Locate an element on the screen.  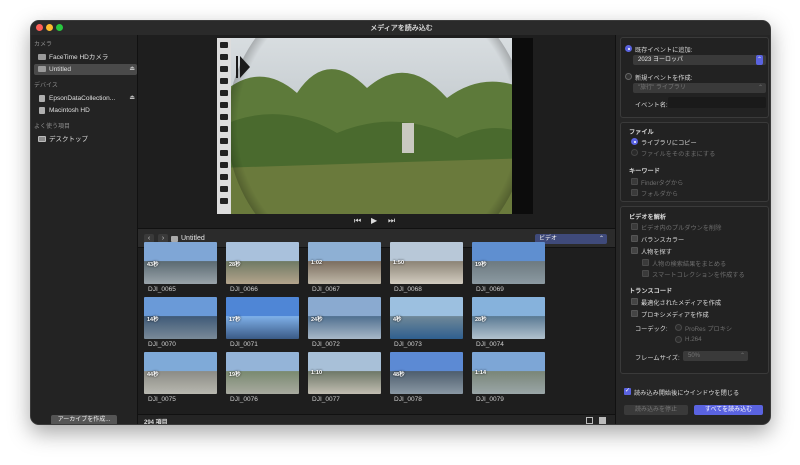
previous-clip-button: ⏮ is located at coordinates (357, 221).